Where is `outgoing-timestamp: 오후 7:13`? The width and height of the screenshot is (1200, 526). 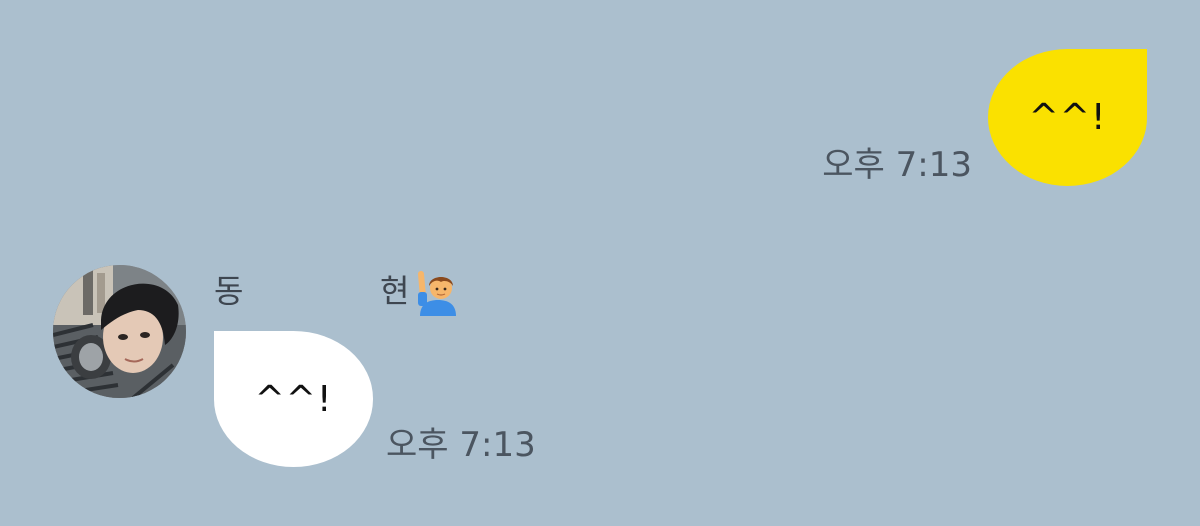 outgoing-timestamp: 오후 7:13 is located at coordinates (897, 165).